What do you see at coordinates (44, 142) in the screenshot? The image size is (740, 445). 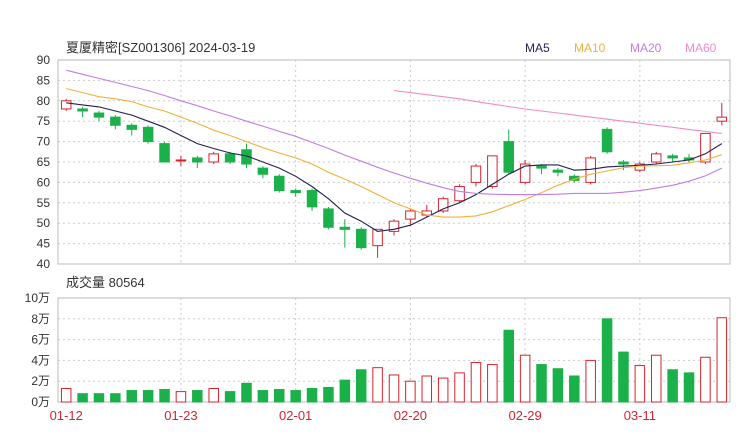 I see `price-tick-label: 70` at bounding box center [44, 142].